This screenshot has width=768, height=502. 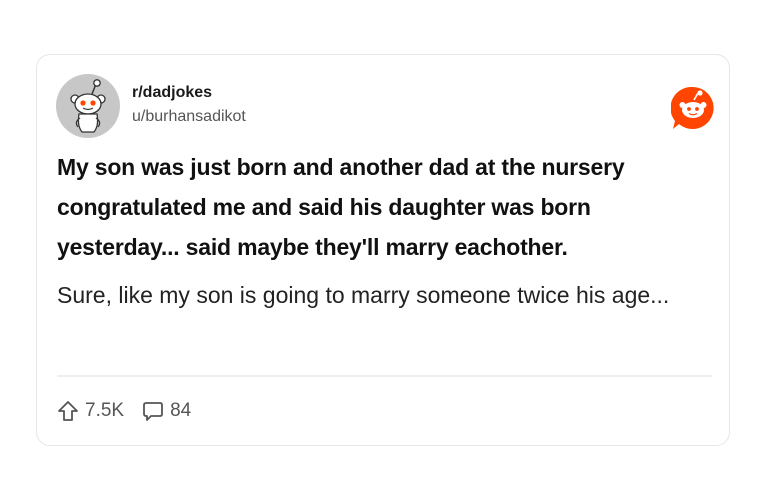 What do you see at coordinates (68, 411) in the screenshot?
I see `upvote-arrow-icon` at bounding box center [68, 411].